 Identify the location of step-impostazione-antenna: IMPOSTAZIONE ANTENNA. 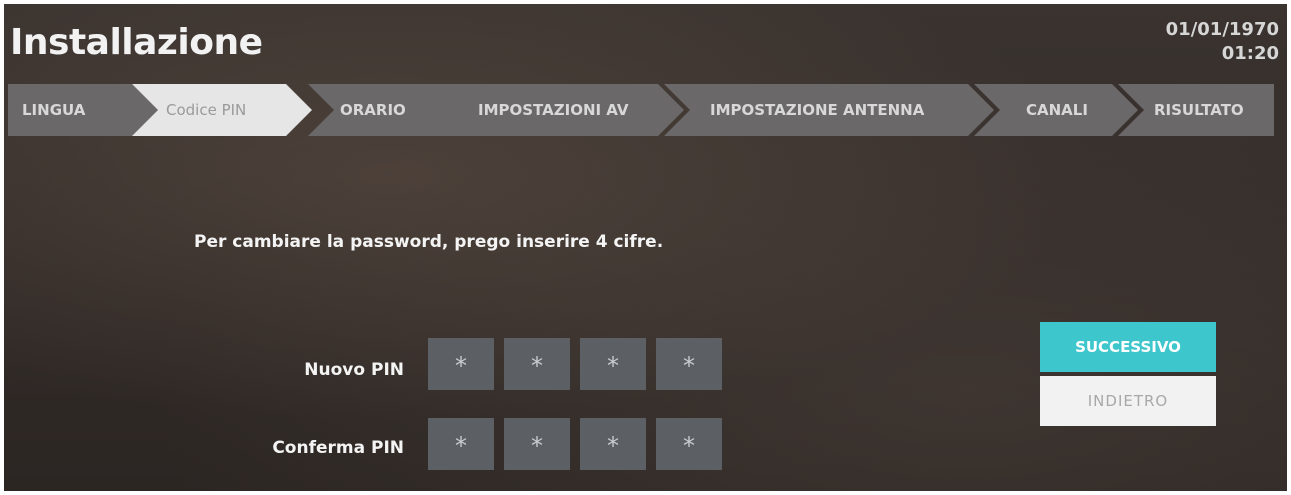
(829, 110).